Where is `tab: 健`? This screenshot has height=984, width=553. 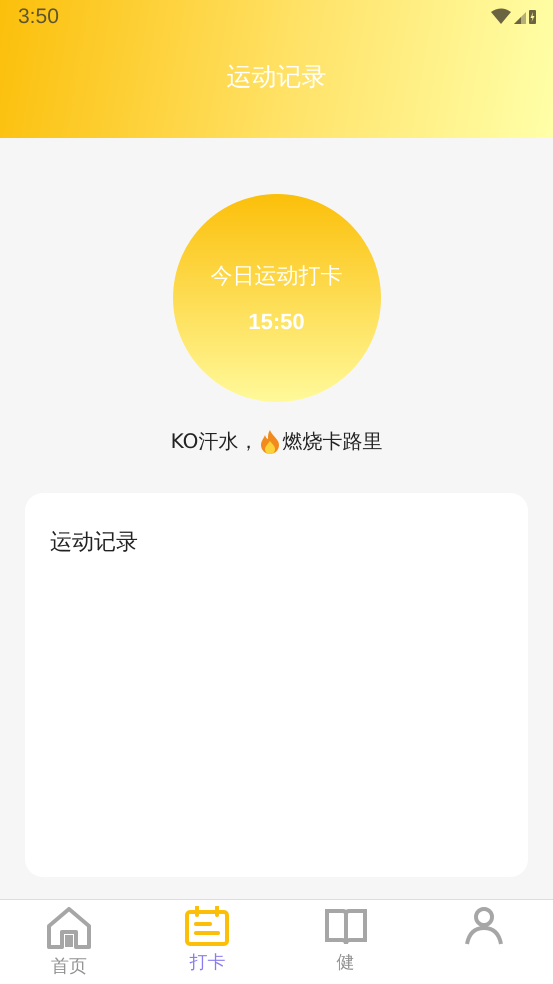 tab: 健 is located at coordinates (345, 942).